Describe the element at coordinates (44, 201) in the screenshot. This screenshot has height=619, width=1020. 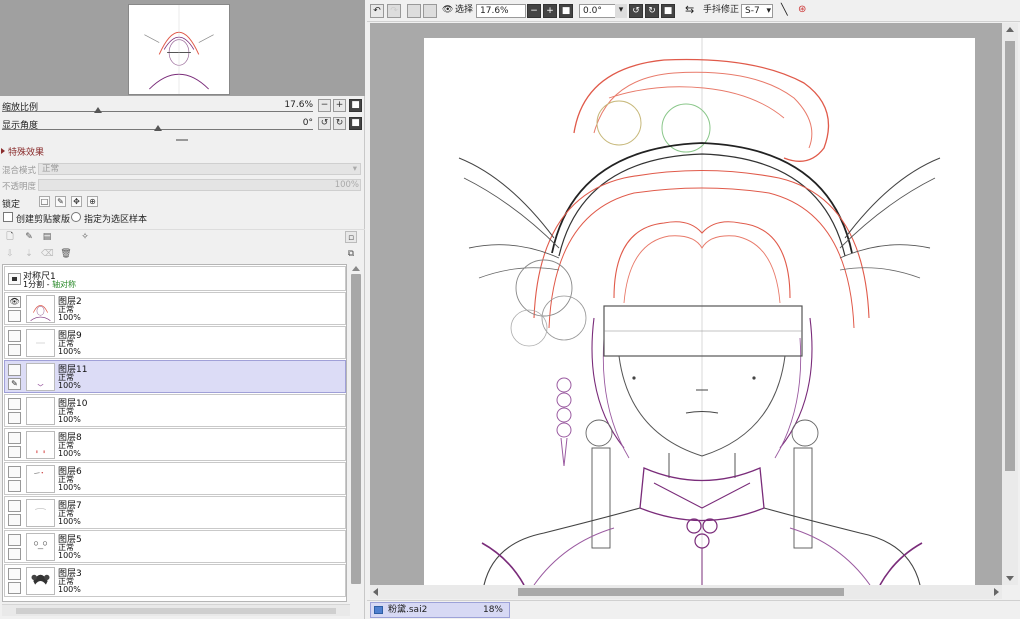
I see `lock-transparency-icon: □` at that location.